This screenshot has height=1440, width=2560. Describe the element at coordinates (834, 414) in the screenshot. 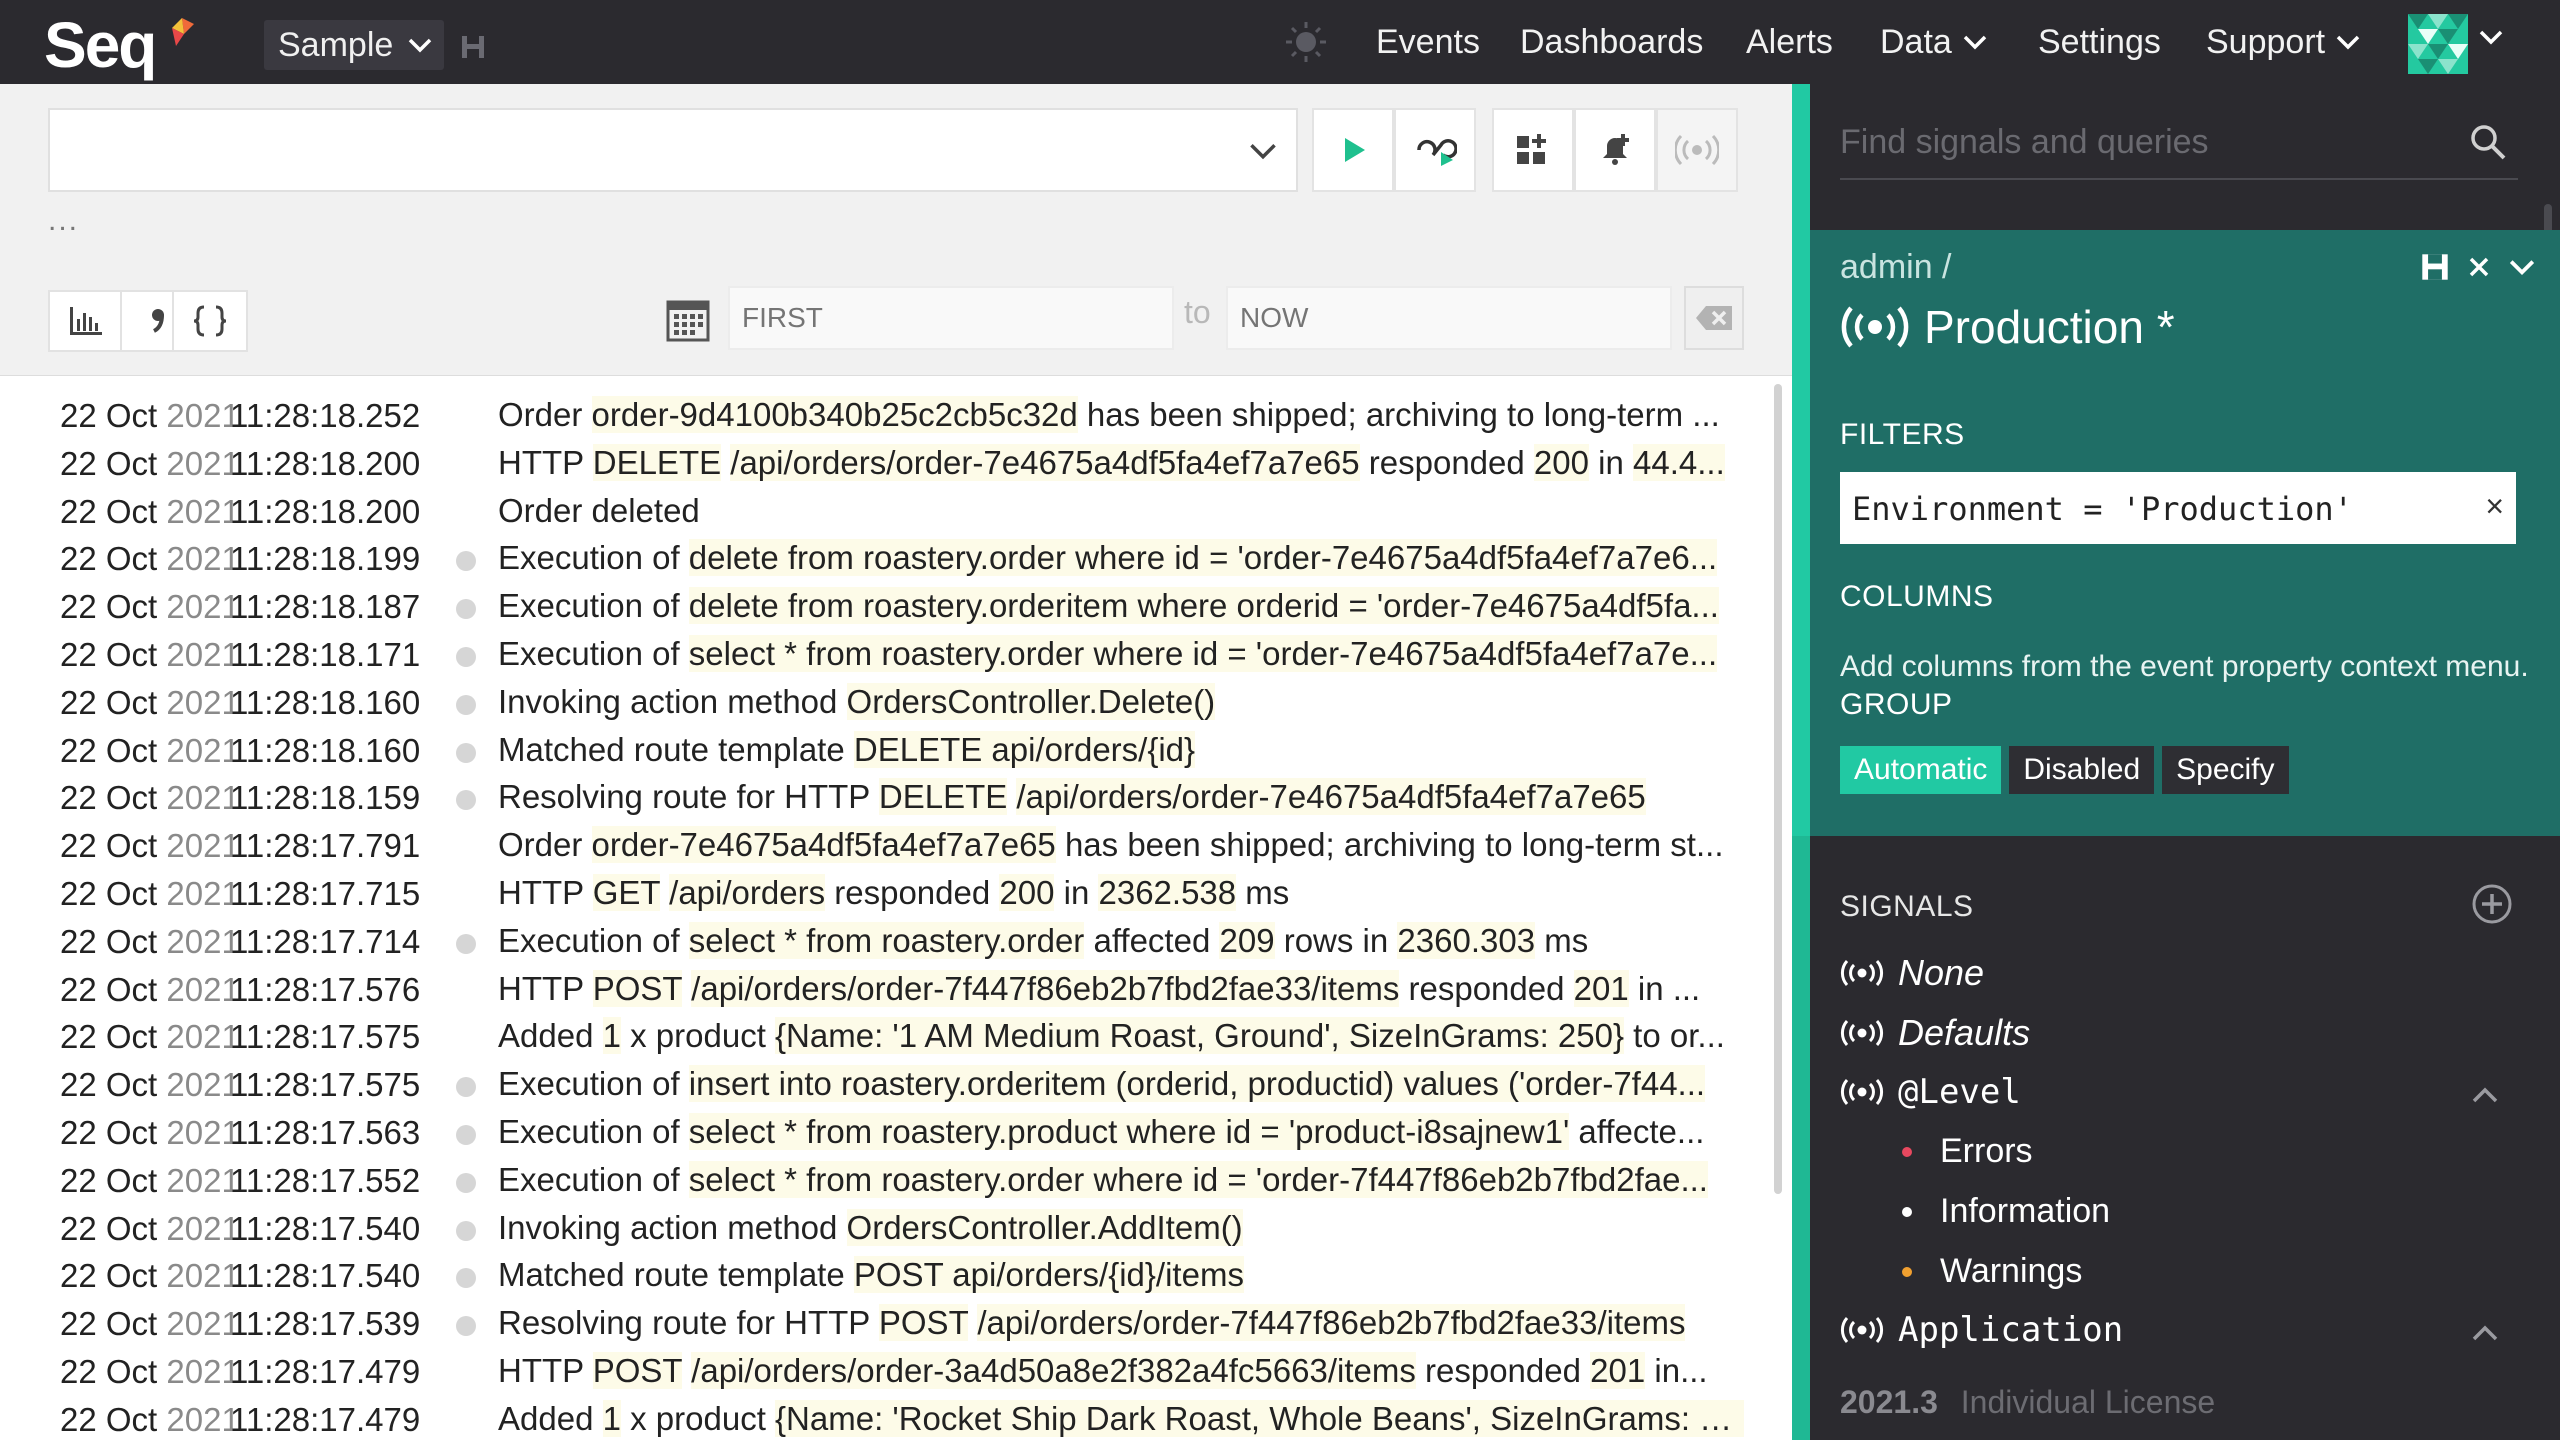

I see `event-property-value: order-9d4100b340b25c2cb5c32d` at that location.